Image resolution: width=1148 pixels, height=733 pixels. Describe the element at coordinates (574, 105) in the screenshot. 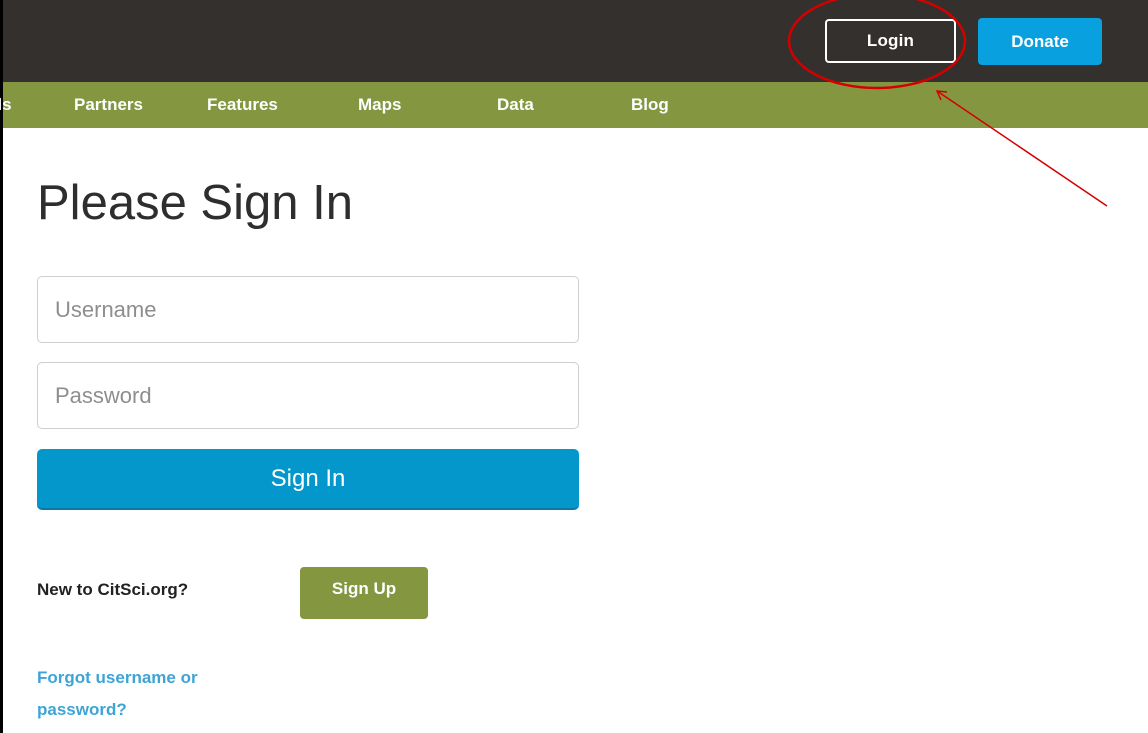

I see `main-nav: ols Partners Features Maps Data Blog` at that location.